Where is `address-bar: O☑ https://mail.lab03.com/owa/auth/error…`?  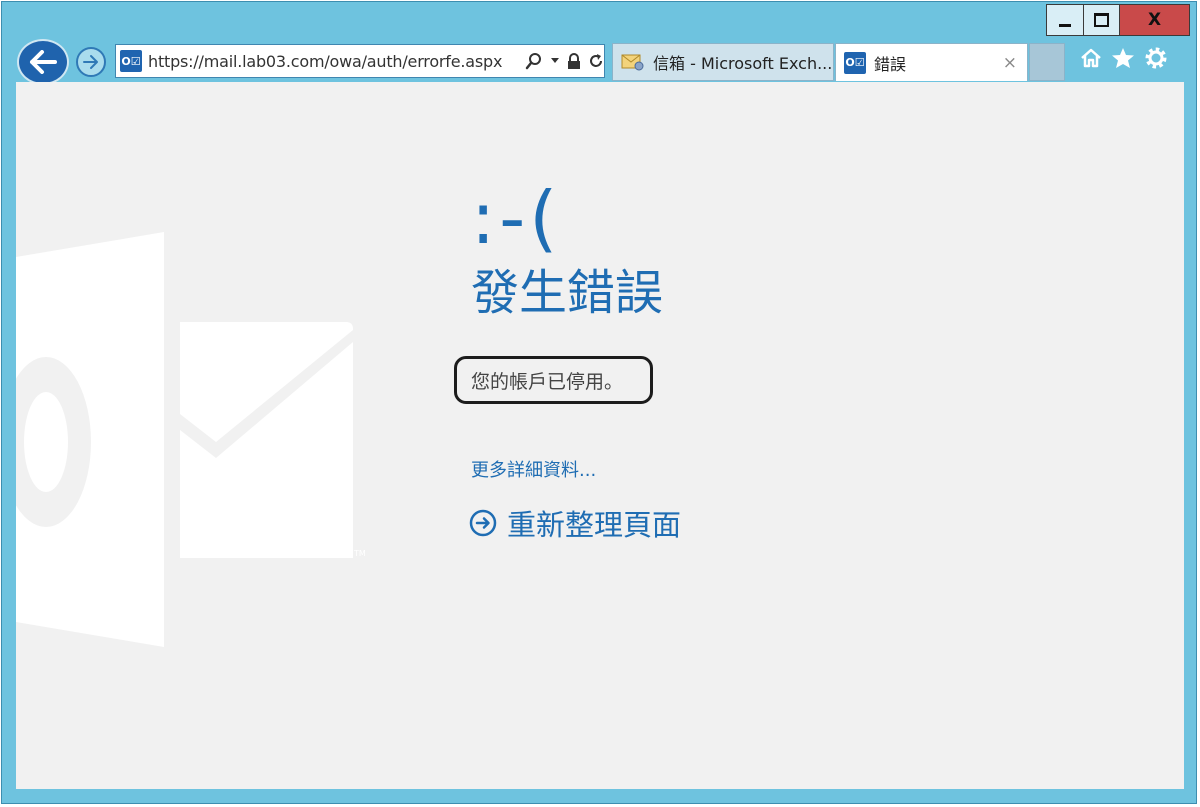
address-bar: O☑ https://mail.lab03.com/owa/auth/error… is located at coordinates (360, 61).